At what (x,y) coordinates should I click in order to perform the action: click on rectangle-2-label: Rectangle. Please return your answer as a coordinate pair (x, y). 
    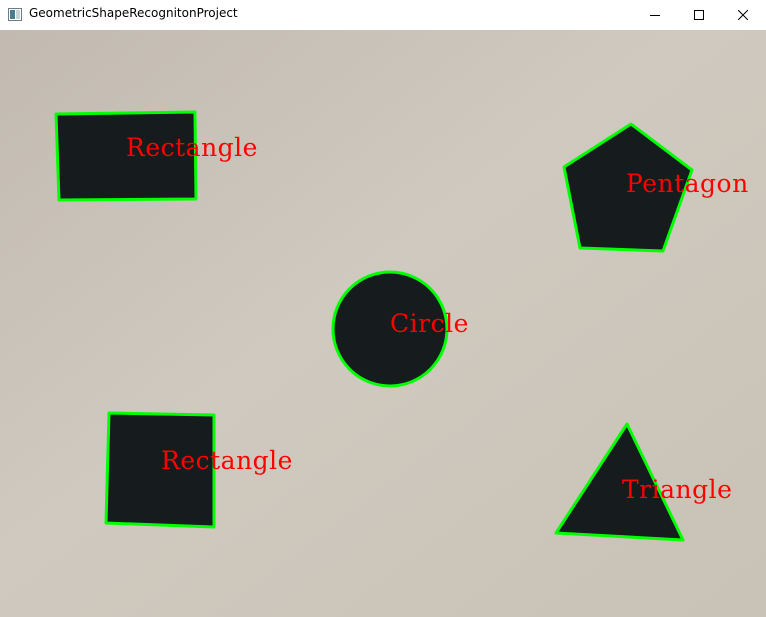
    Looking at the image, I should click on (227, 460).